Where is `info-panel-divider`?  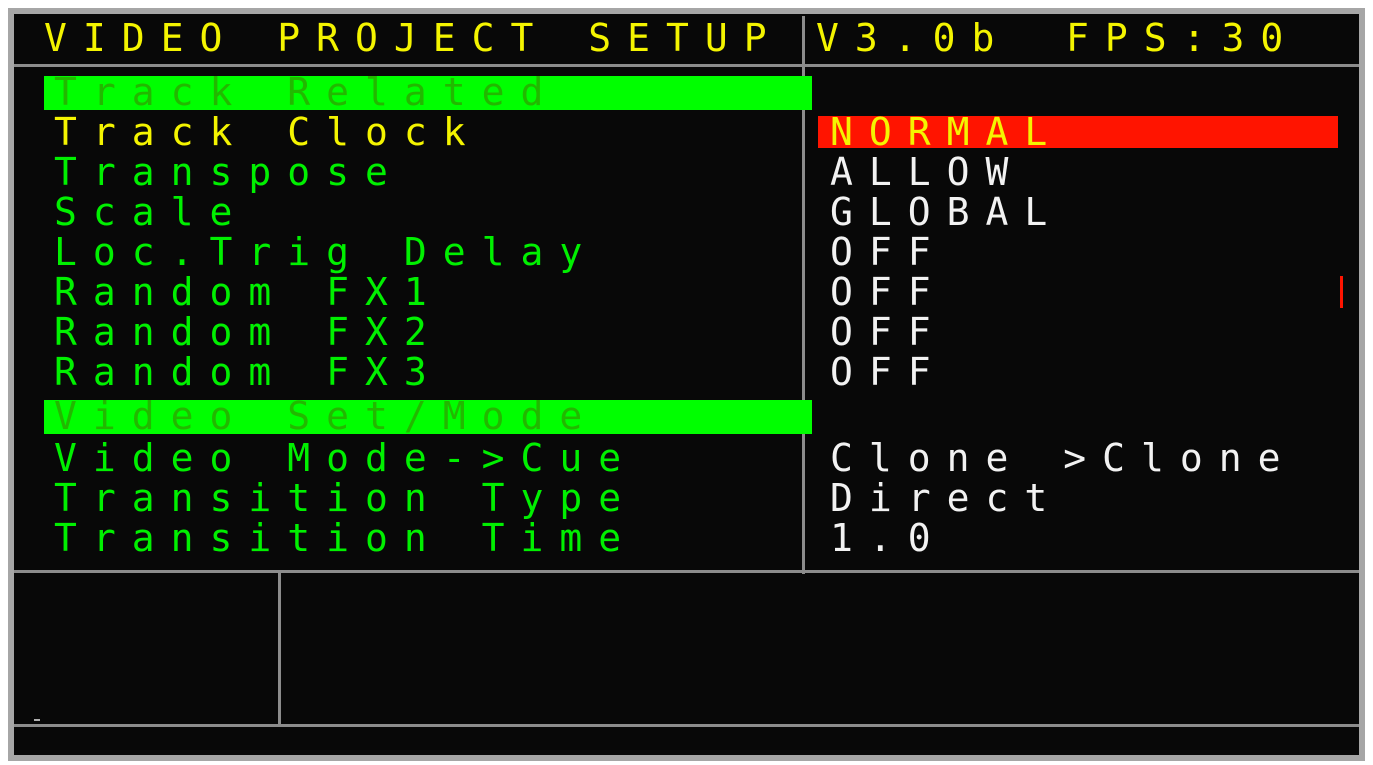 info-panel-divider is located at coordinates (279, 648).